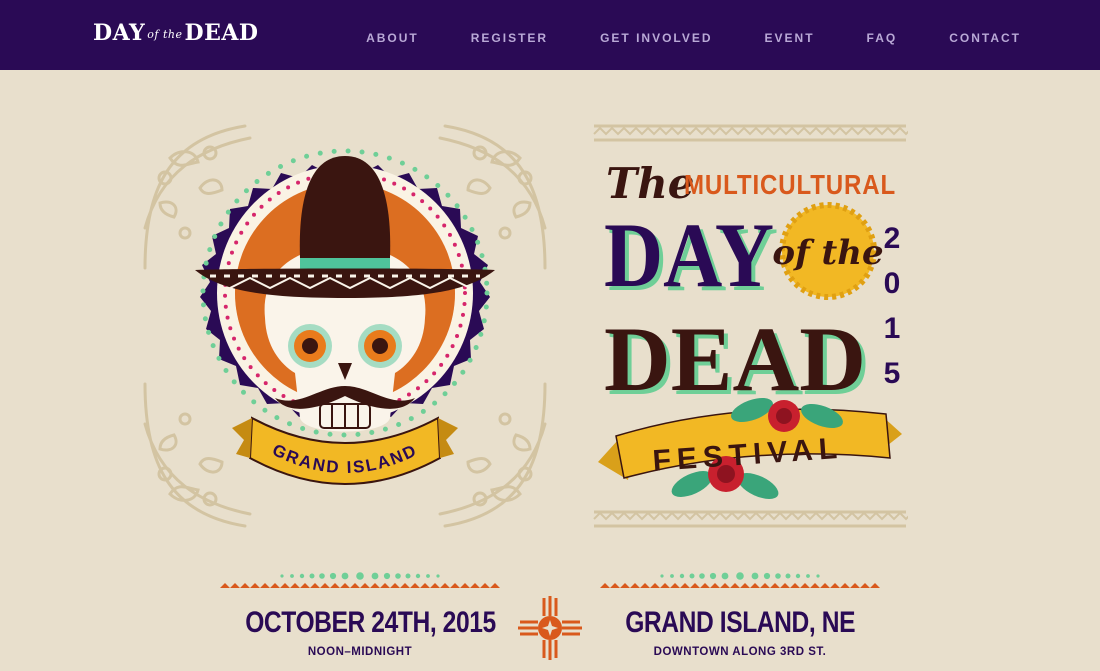 This screenshot has height=671, width=1100. What do you see at coordinates (827, 253) in the screenshot?
I see `title-of-the: of the` at bounding box center [827, 253].